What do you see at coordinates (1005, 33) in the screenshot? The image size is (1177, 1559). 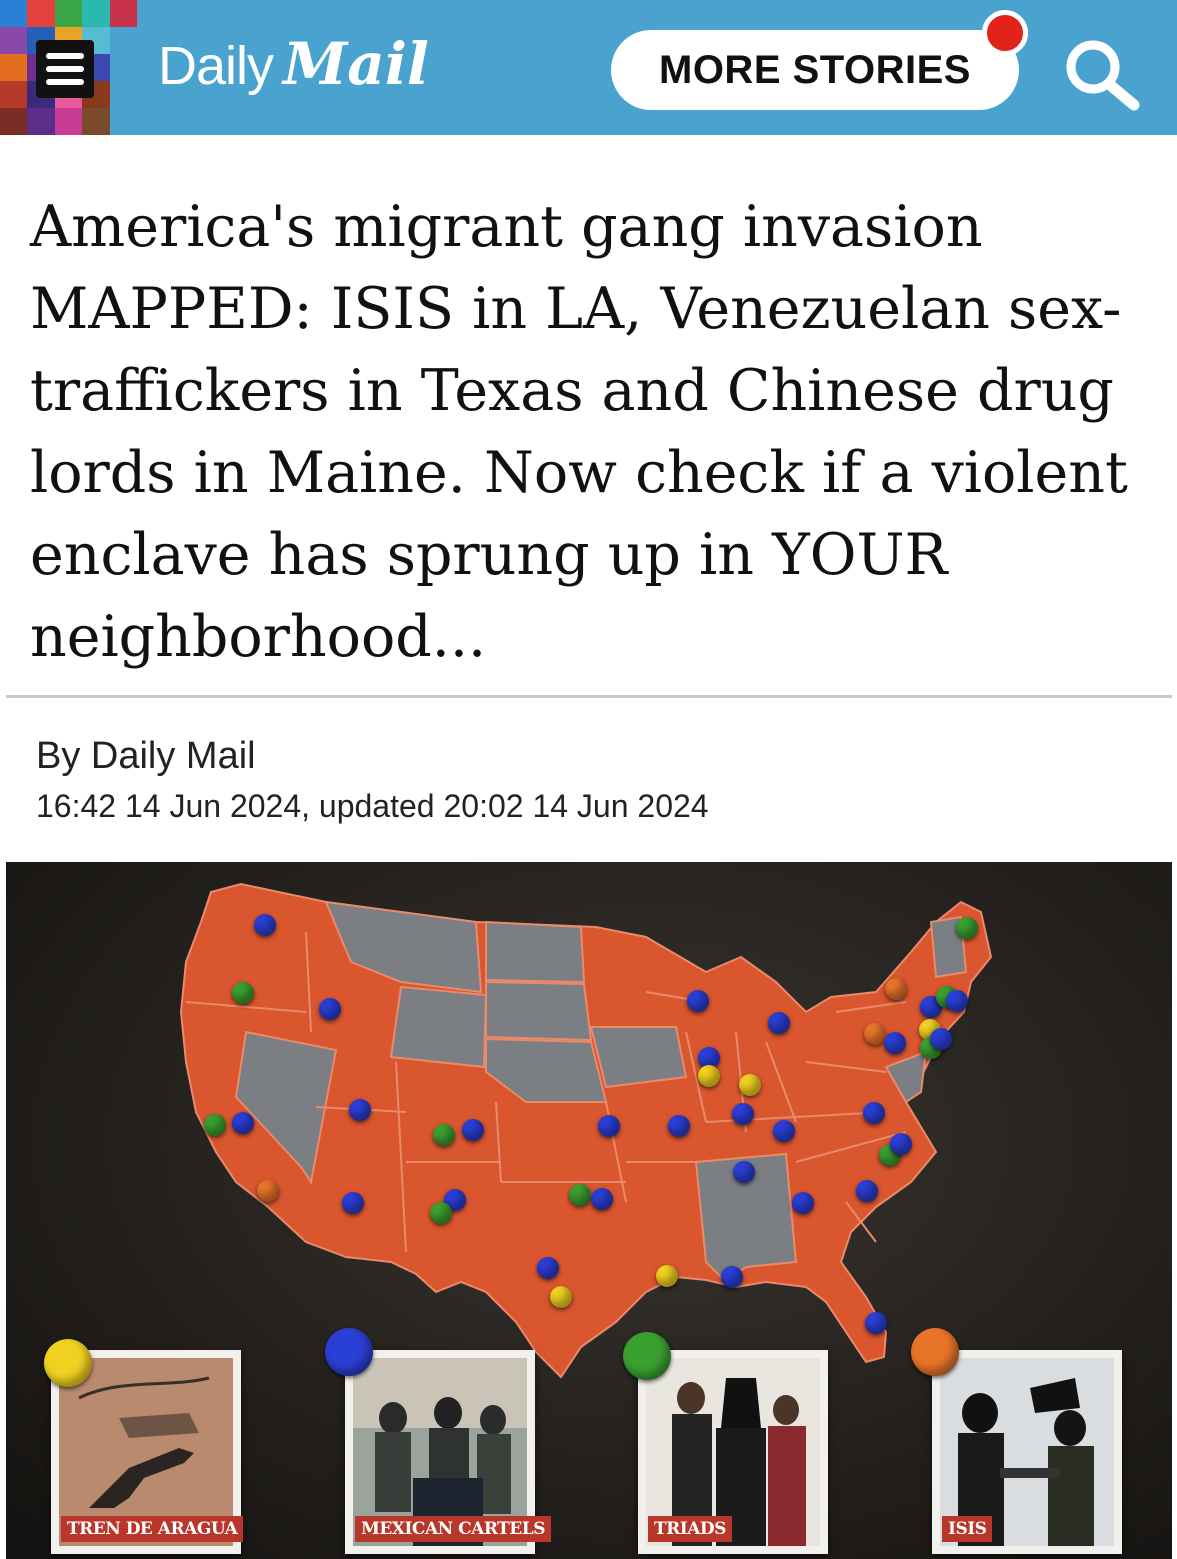 I see `notification-dot` at bounding box center [1005, 33].